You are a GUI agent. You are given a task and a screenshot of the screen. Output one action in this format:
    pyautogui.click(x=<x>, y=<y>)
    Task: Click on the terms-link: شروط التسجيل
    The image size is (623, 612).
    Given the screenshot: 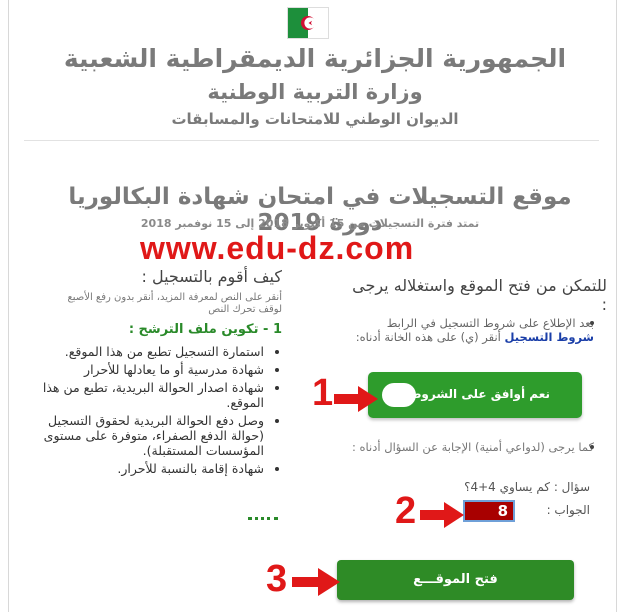 What is the action you would take?
    pyautogui.click(x=549, y=337)
    